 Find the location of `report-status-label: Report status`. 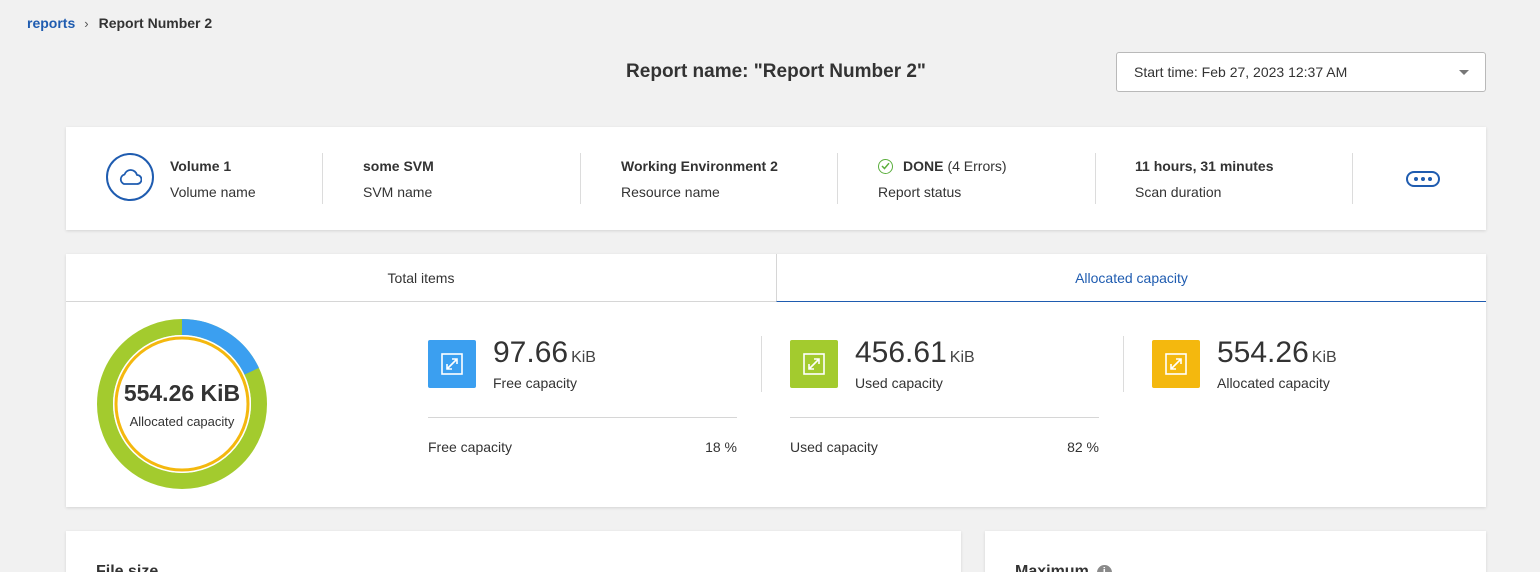

report-status-label: Report status is located at coordinates (920, 192).